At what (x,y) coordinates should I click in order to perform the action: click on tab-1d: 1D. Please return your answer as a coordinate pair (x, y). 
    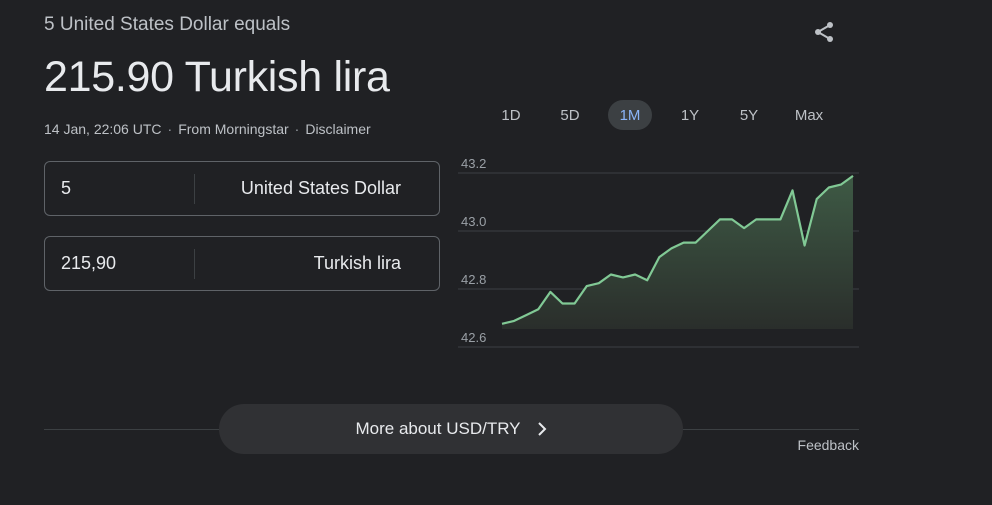
    Looking at the image, I should click on (511, 115).